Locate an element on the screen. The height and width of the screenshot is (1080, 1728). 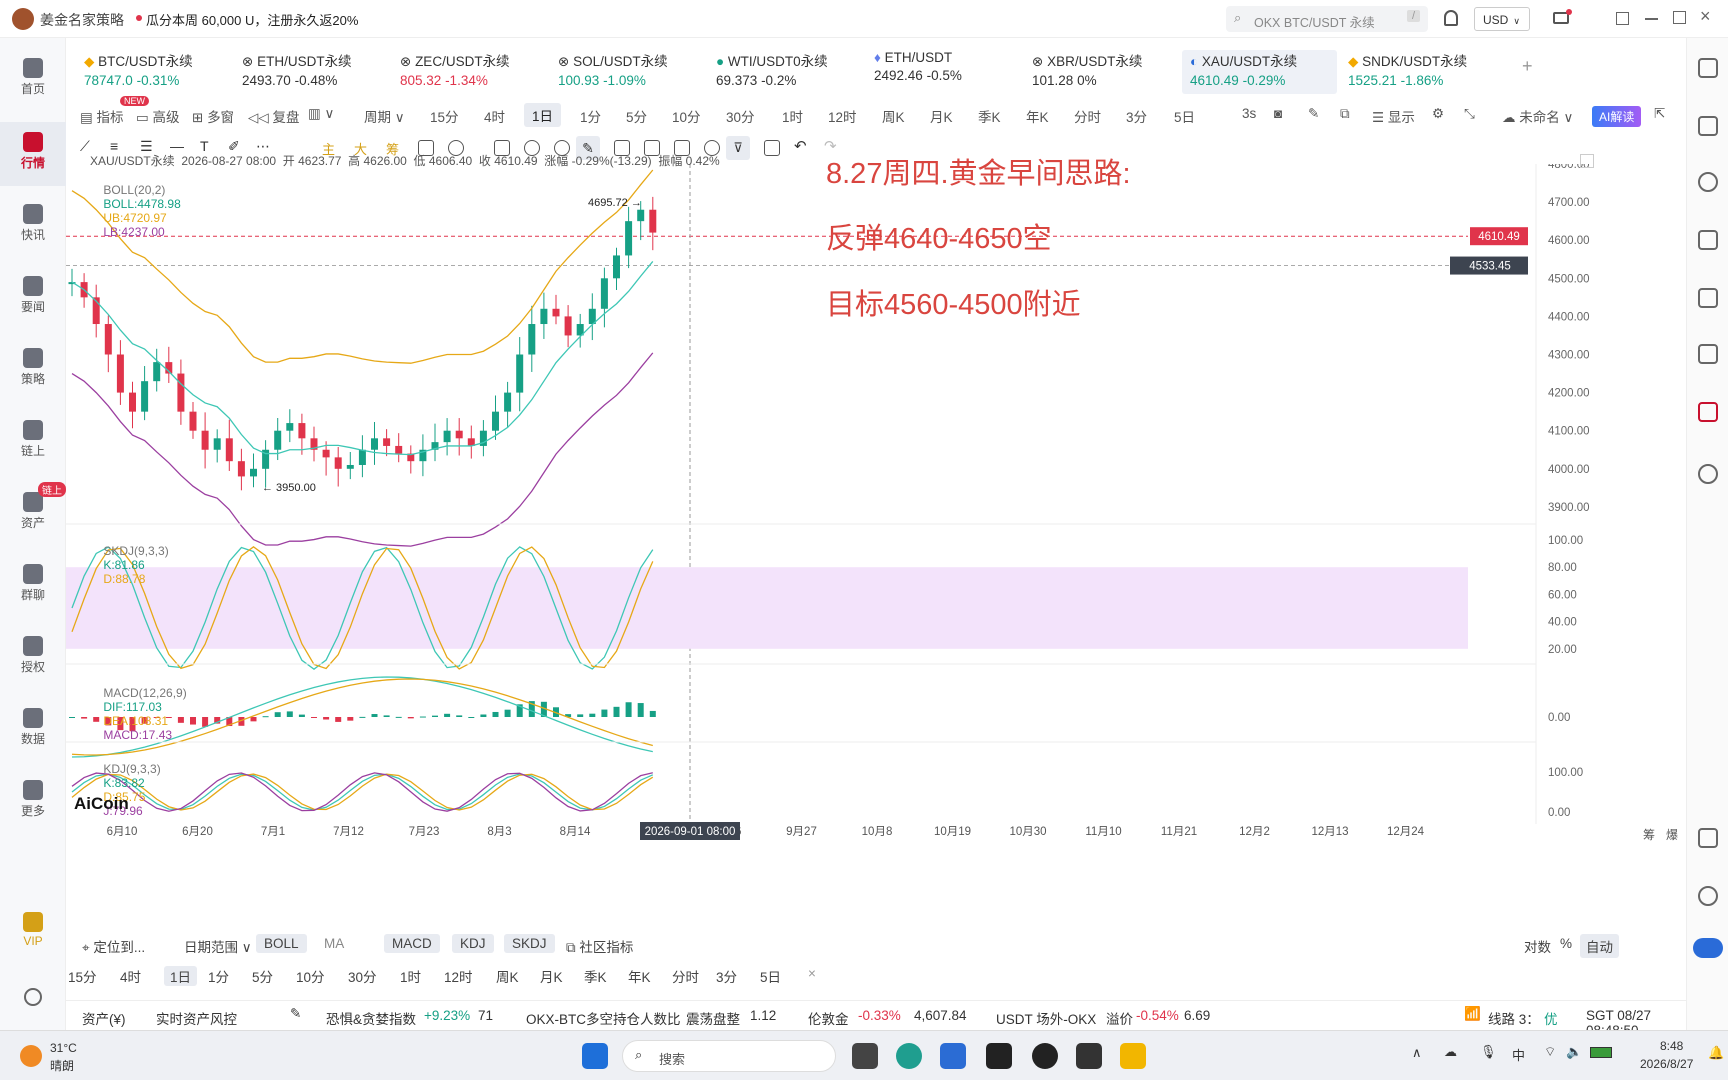
london-gold-label: 伦敦金 is located at coordinates (828, 1018).